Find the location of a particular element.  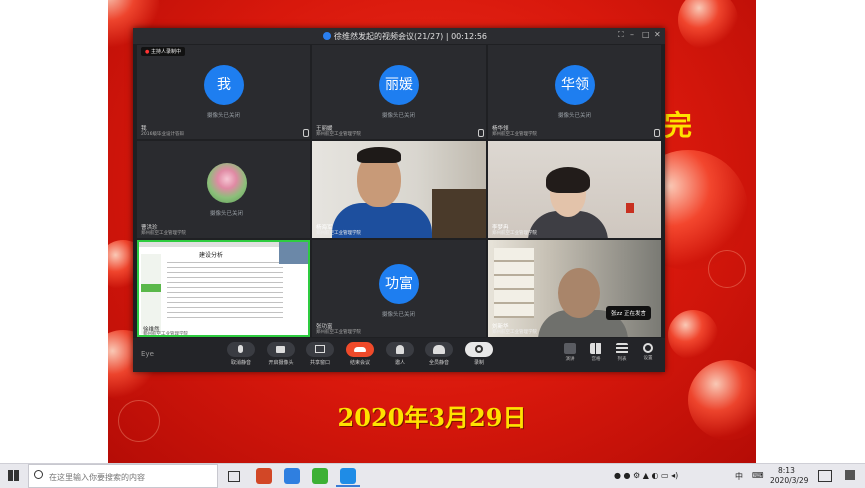

decor-ring is located at coordinates (727, 269).